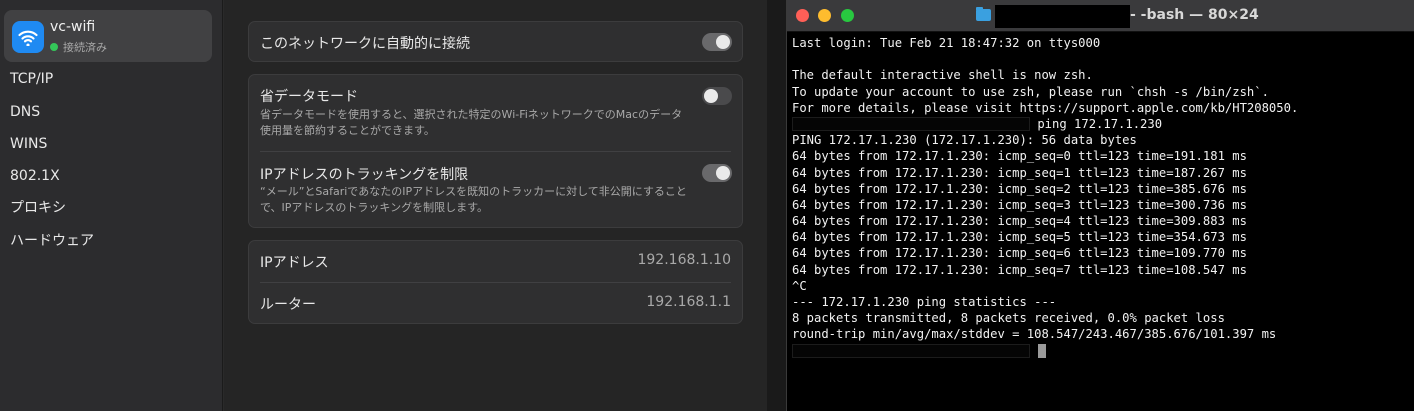  Describe the element at coordinates (688, 302) in the screenshot. I see `router-value: 192.168.1.1` at that location.